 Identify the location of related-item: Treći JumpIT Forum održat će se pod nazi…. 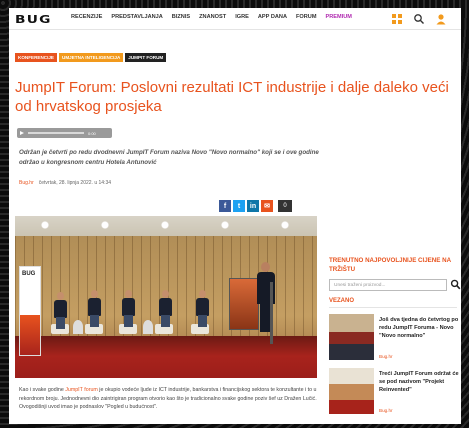
(394, 393).